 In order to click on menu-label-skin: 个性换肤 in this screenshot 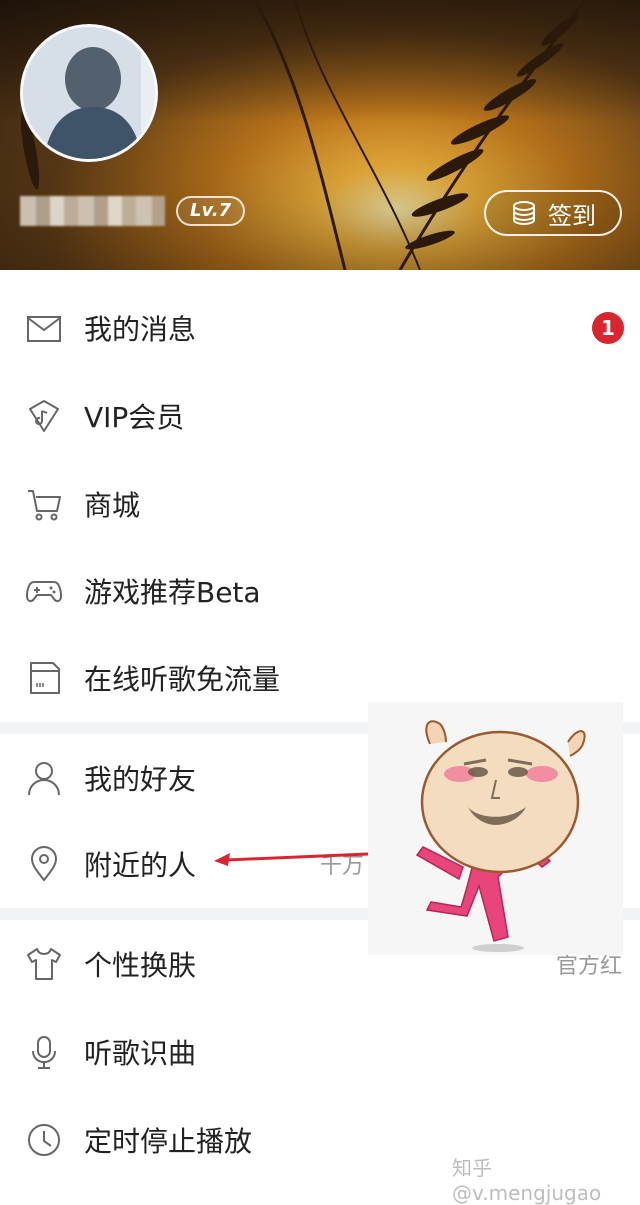, I will do `click(140, 965)`.